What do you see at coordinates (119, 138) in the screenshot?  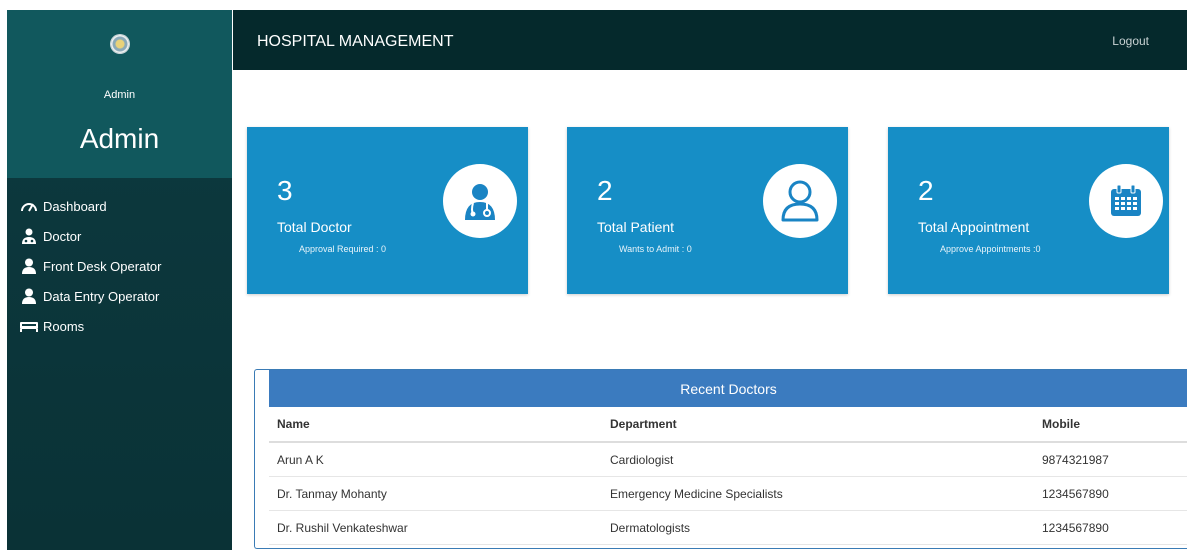 I see `profile-name: Admin` at bounding box center [119, 138].